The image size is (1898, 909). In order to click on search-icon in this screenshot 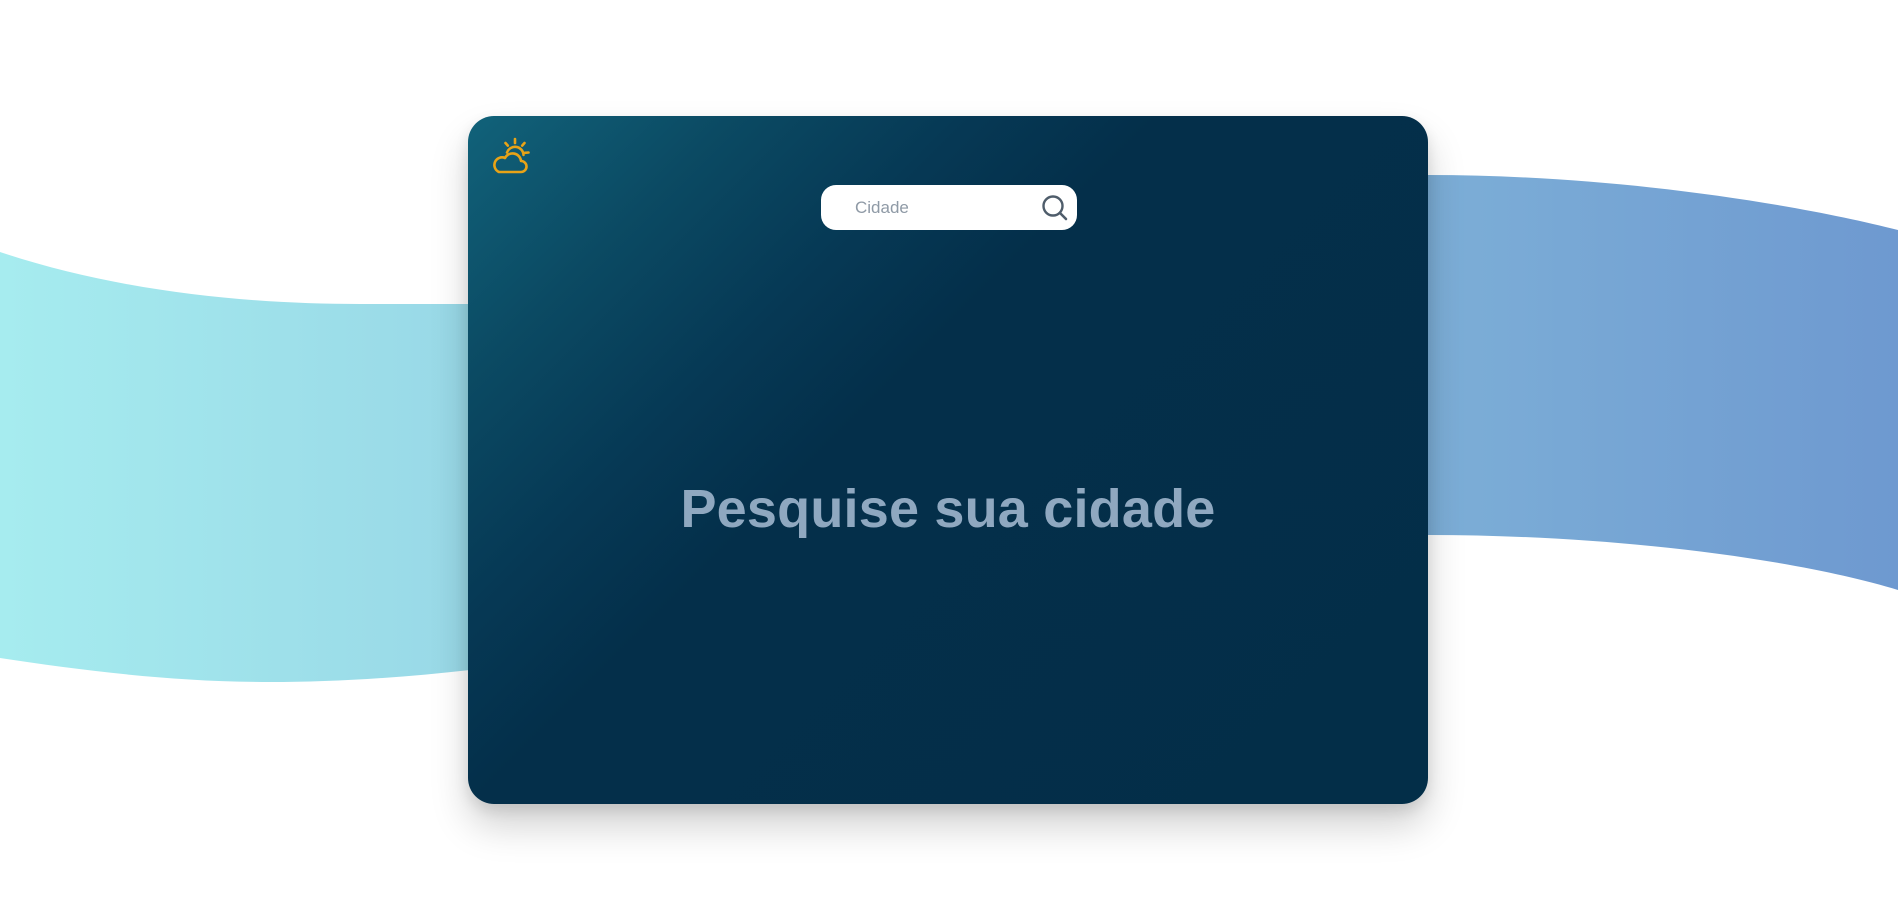, I will do `click(1055, 208)`.